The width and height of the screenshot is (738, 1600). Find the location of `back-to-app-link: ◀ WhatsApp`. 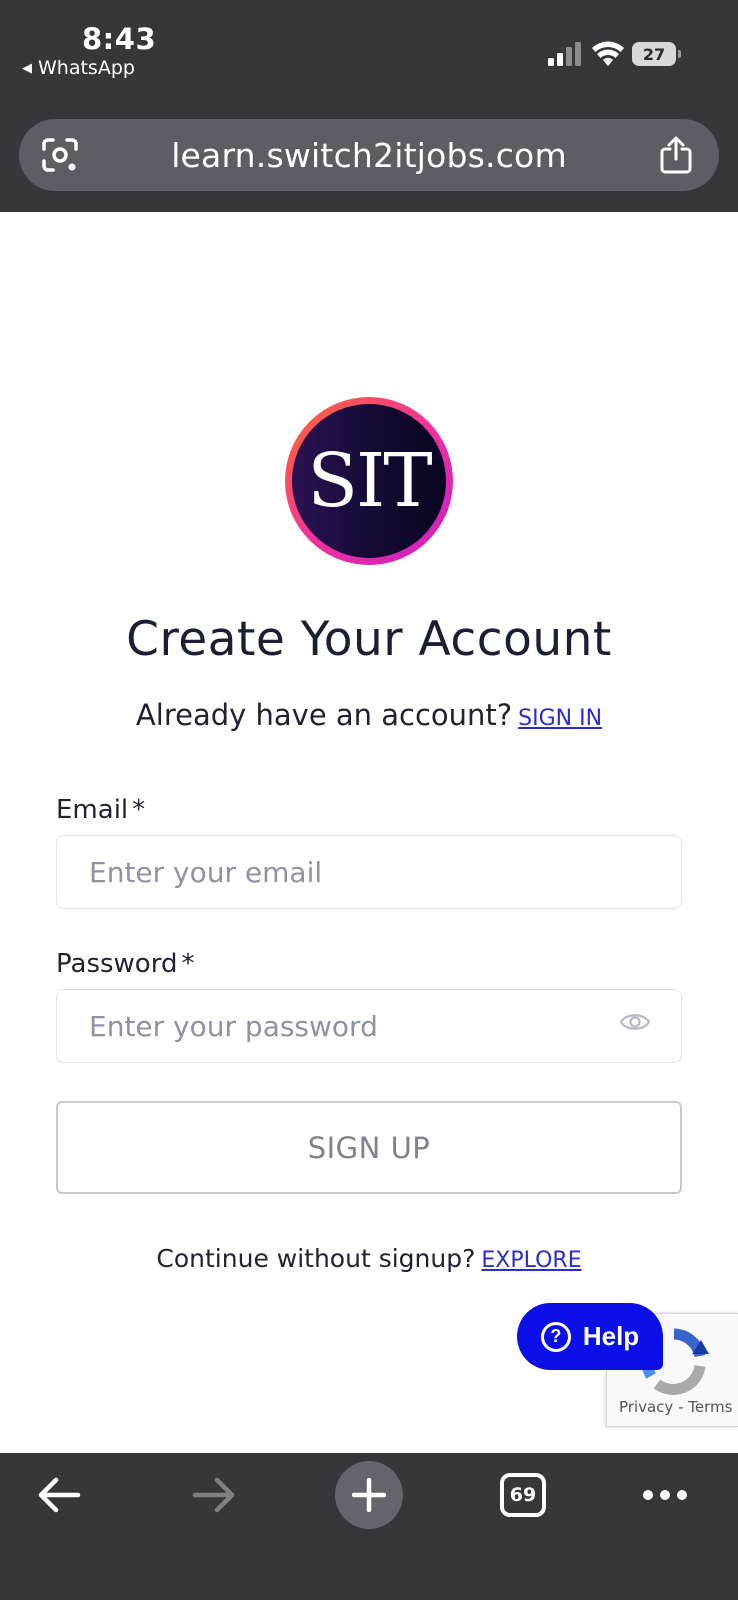

back-to-app-link: ◀ WhatsApp is located at coordinates (78, 68).